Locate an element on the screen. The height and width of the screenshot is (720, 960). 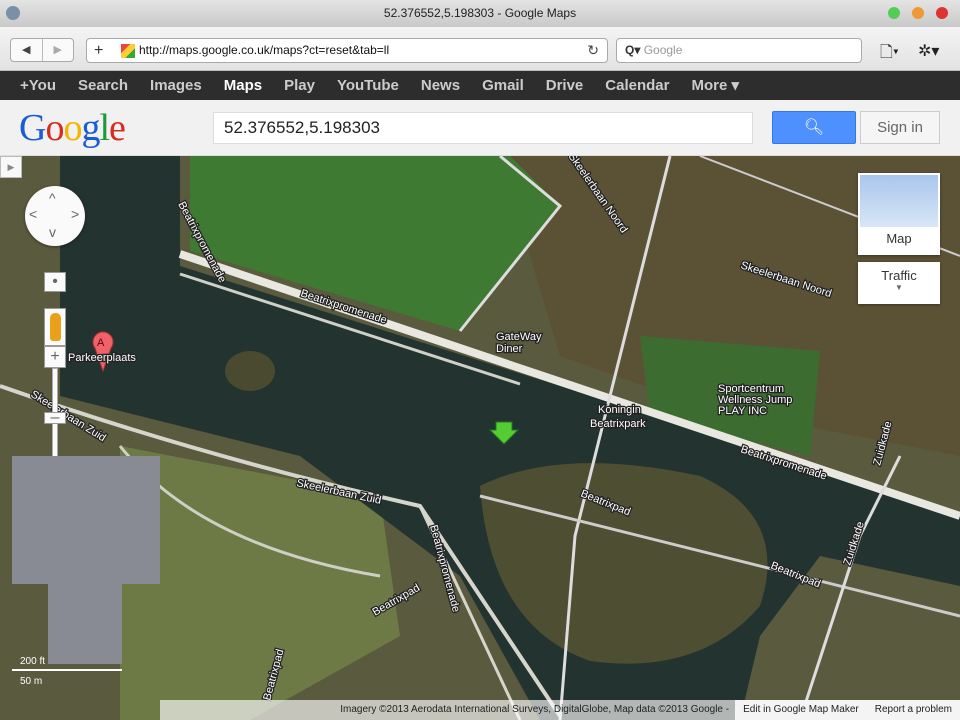
sign-in-button: Sign in is located at coordinates (900, 127).